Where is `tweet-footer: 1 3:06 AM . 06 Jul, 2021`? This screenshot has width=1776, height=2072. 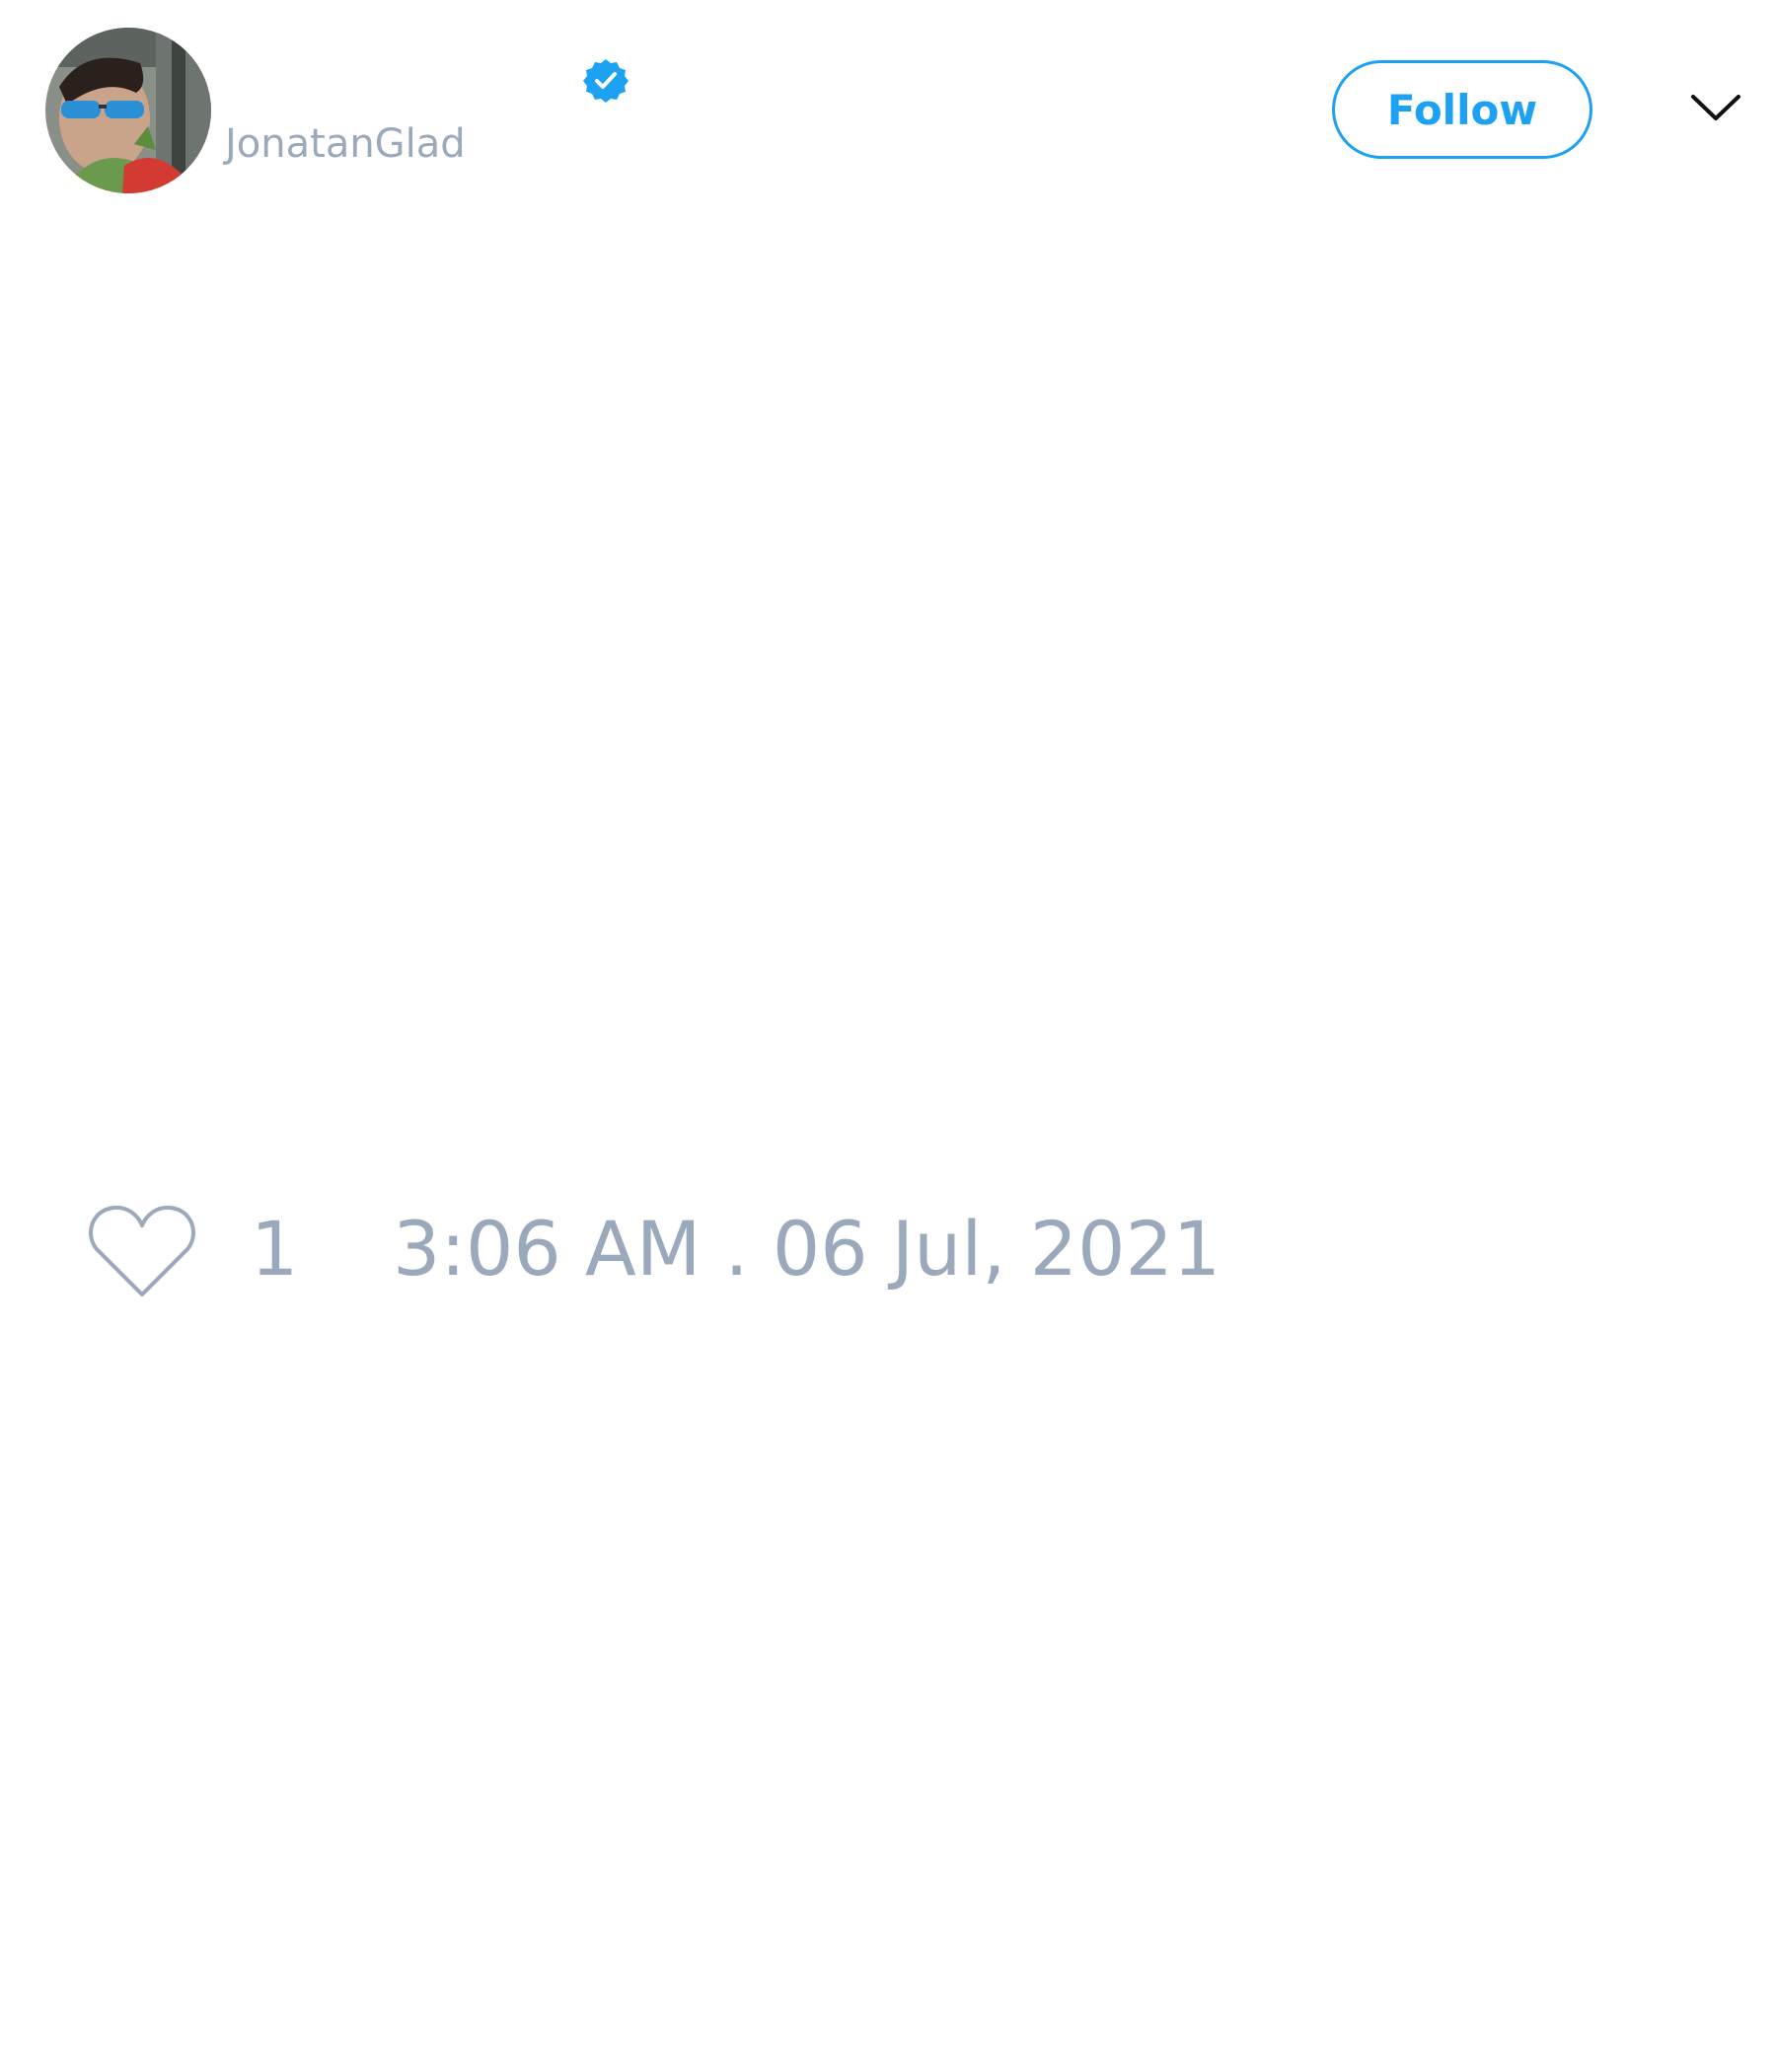 tweet-footer: 1 3:06 AM . 06 Jul, 2021 is located at coordinates (888, 1253).